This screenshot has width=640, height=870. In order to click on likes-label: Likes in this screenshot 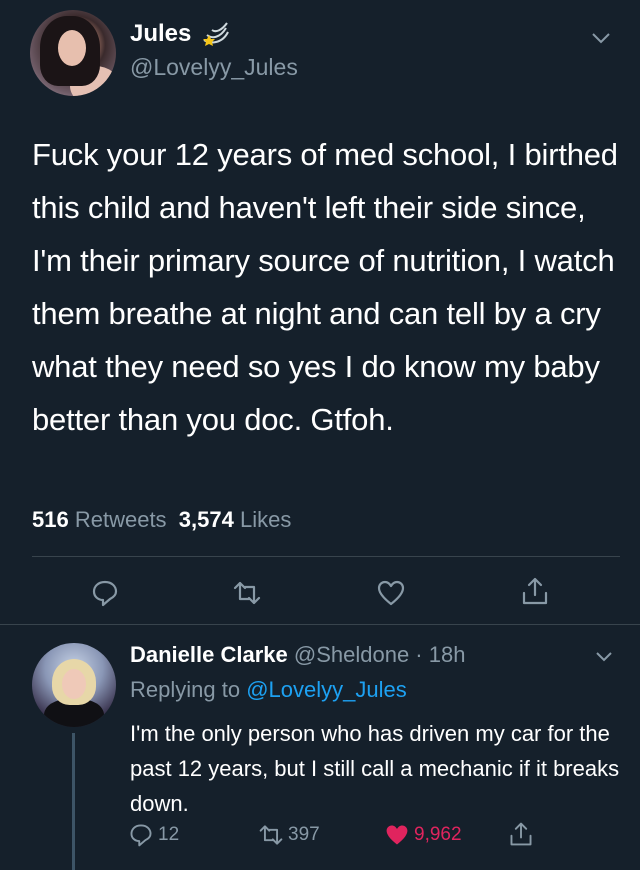, I will do `click(265, 519)`.